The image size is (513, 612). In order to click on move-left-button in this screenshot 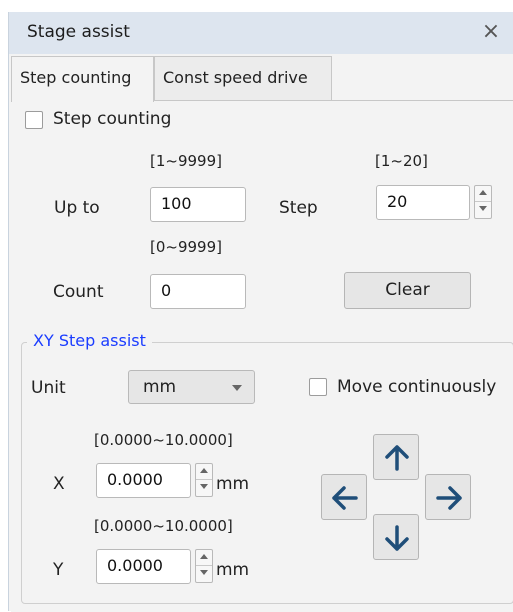, I will do `click(344, 497)`.